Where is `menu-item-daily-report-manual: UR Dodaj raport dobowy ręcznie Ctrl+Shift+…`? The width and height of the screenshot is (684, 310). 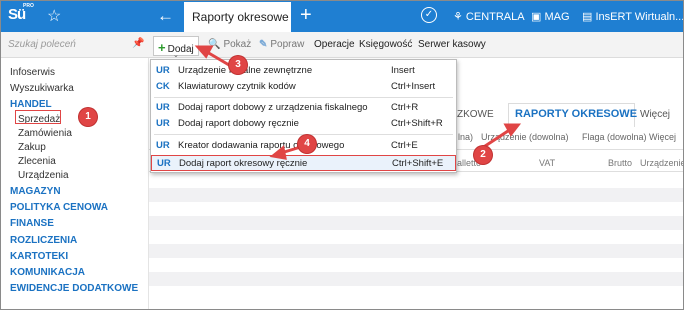 menu-item-daily-report-manual: UR Dodaj raport dobowy ręcznie Ctrl+Shift+… is located at coordinates (303, 124).